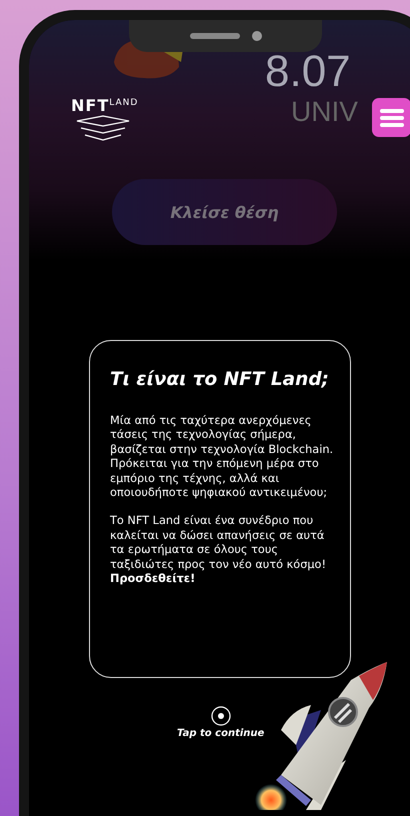 The width and height of the screenshot is (410, 816). I want to click on menu-icon, so click(392, 118).